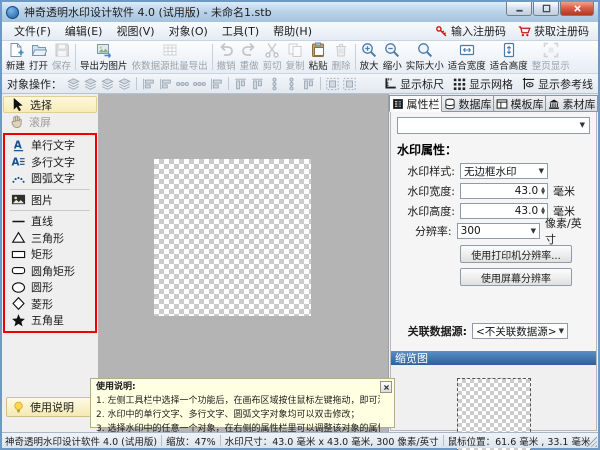  I want to click on diamond-tool-button: 菱形, so click(50, 304).